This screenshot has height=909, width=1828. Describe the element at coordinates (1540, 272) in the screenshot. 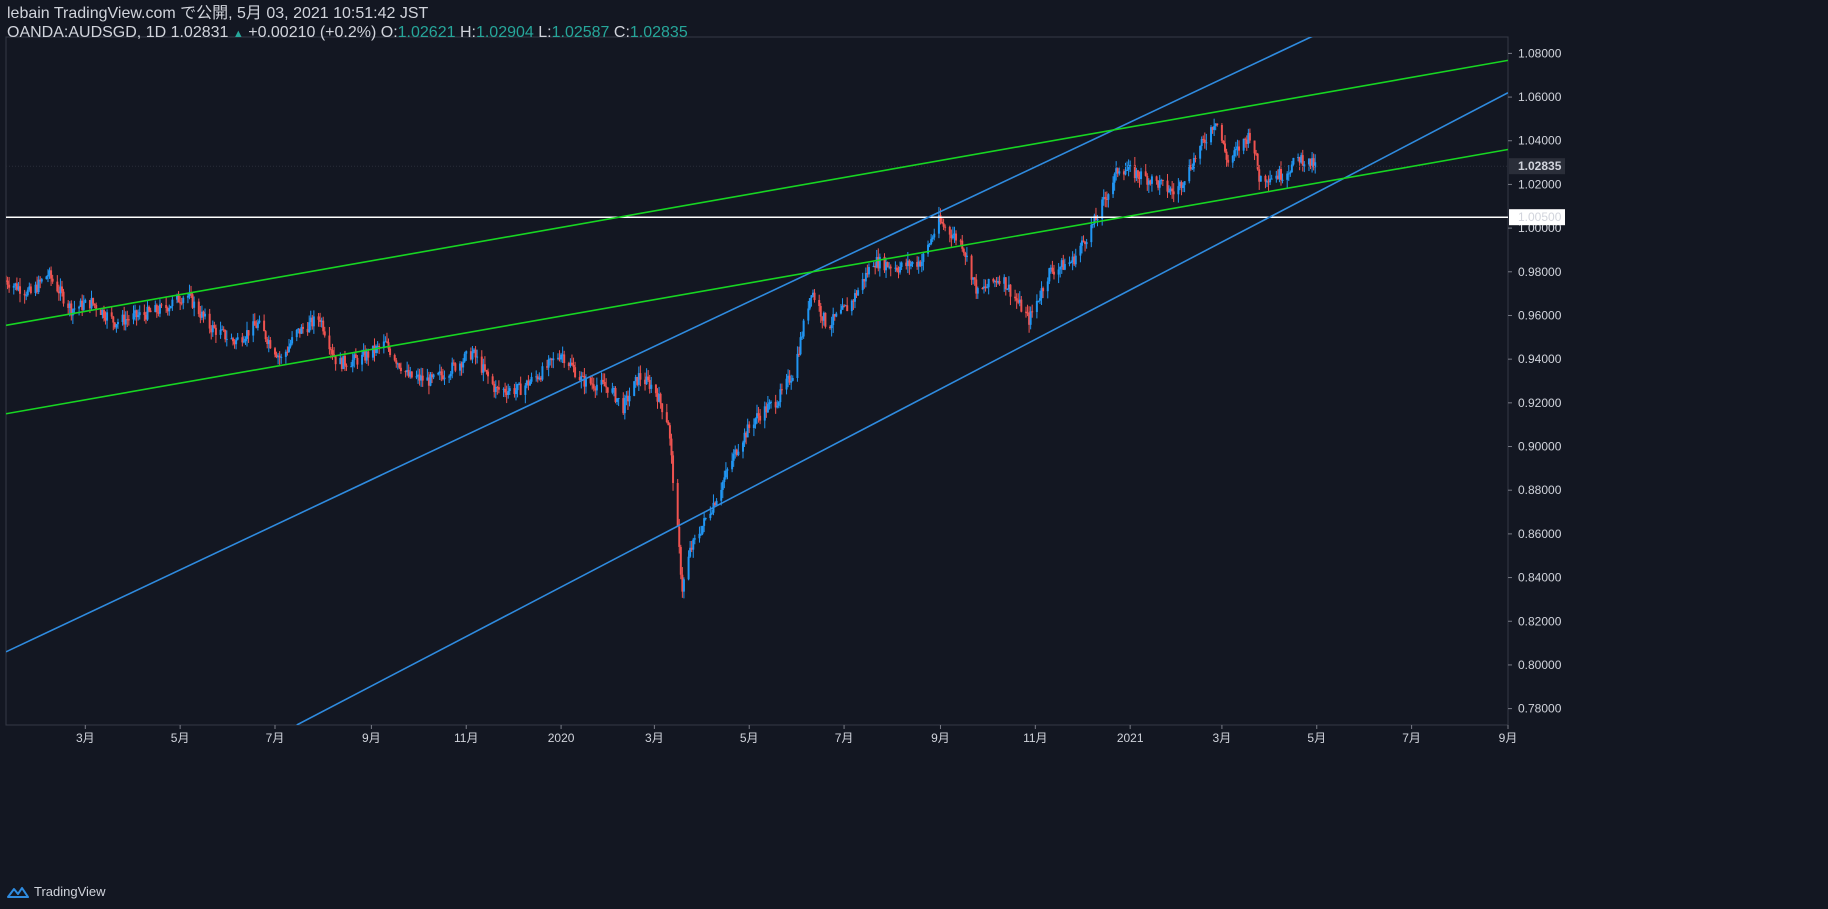

I see `y-tick-label: 0.98000` at that location.